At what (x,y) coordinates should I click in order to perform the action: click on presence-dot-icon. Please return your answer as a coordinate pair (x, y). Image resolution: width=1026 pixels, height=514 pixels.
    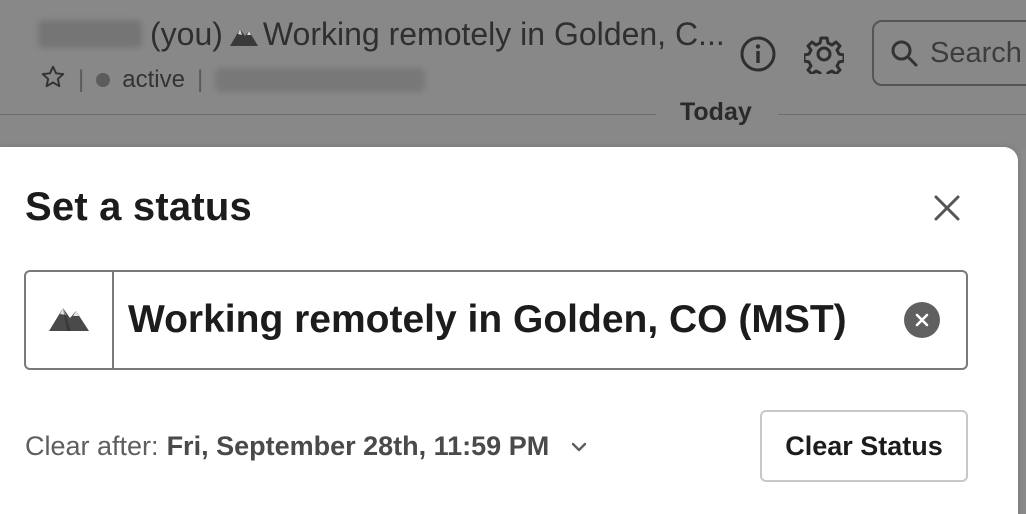
    Looking at the image, I should click on (103, 80).